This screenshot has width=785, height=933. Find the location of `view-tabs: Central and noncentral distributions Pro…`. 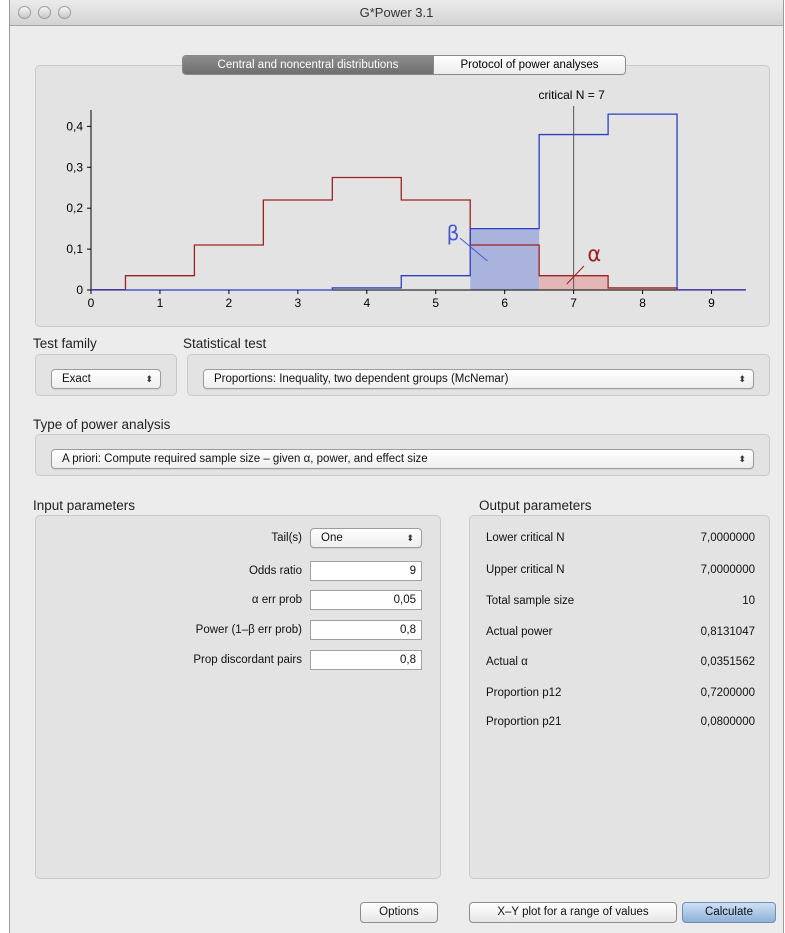

view-tabs: Central and noncentral distributions Pro… is located at coordinates (404, 65).